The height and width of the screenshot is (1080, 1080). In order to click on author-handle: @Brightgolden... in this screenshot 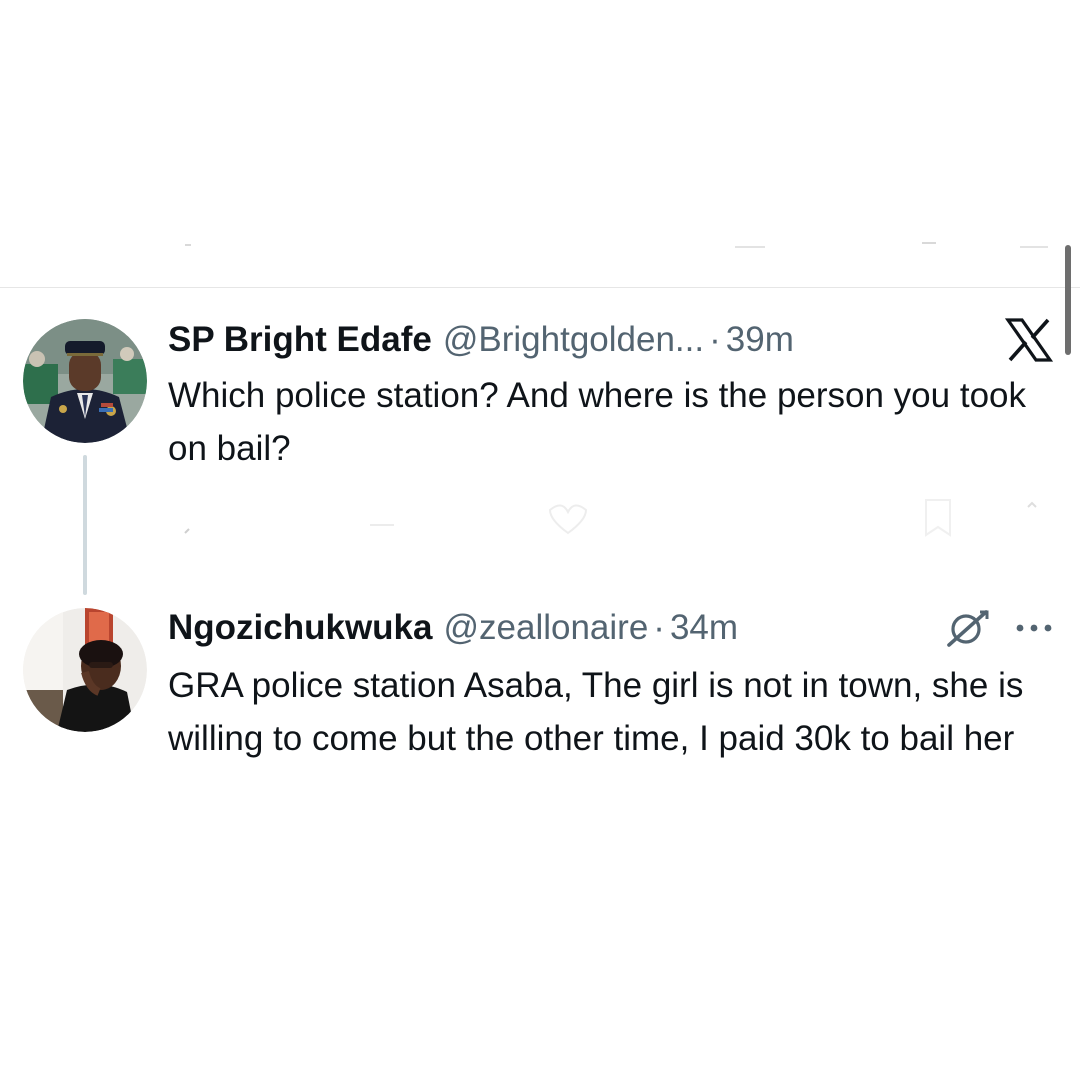, I will do `click(573, 340)`.